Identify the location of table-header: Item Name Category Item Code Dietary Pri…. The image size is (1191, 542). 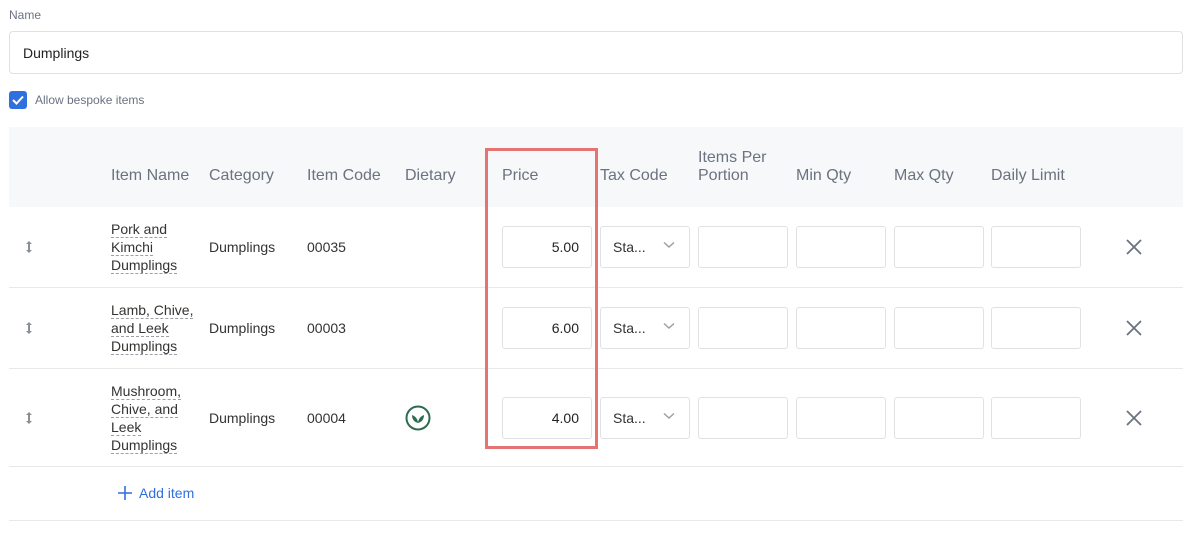
(596, 167).